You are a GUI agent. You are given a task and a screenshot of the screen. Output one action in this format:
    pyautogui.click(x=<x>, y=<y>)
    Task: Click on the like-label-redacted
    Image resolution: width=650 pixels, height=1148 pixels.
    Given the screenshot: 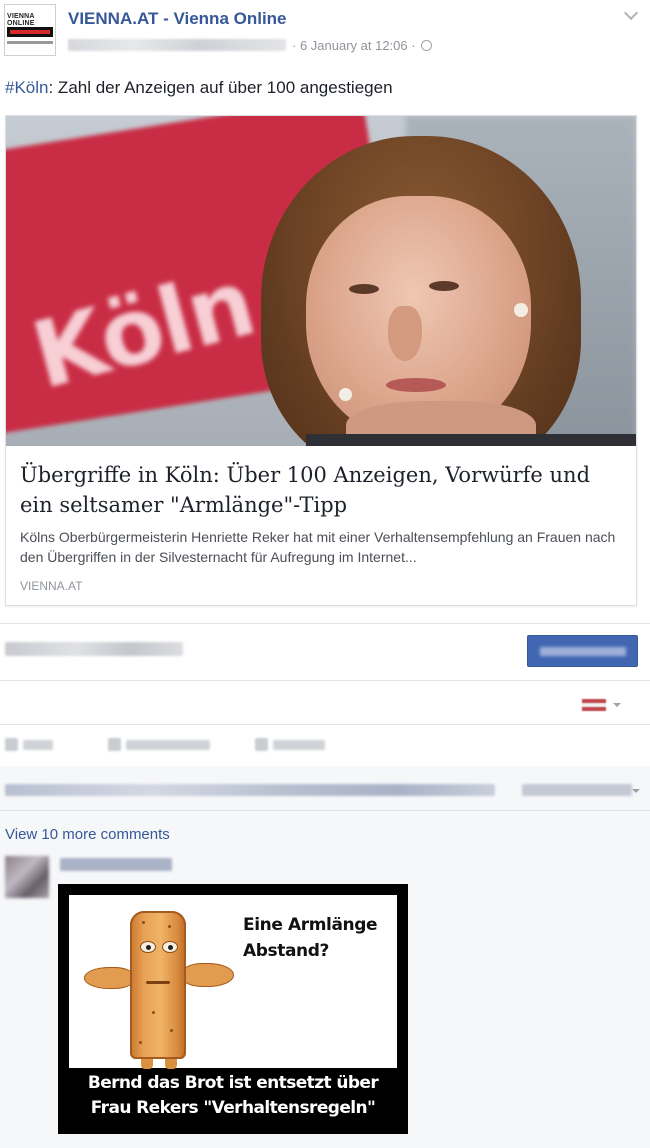 What is the action you would take?
    pyautogui.click(x=38, y=745)
    